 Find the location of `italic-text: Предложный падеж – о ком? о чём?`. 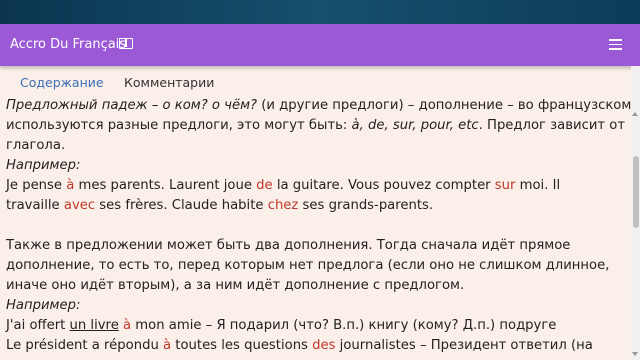

italic-text: Предложный падеж – о ком? о чём? is located at coordinates (132, 105).